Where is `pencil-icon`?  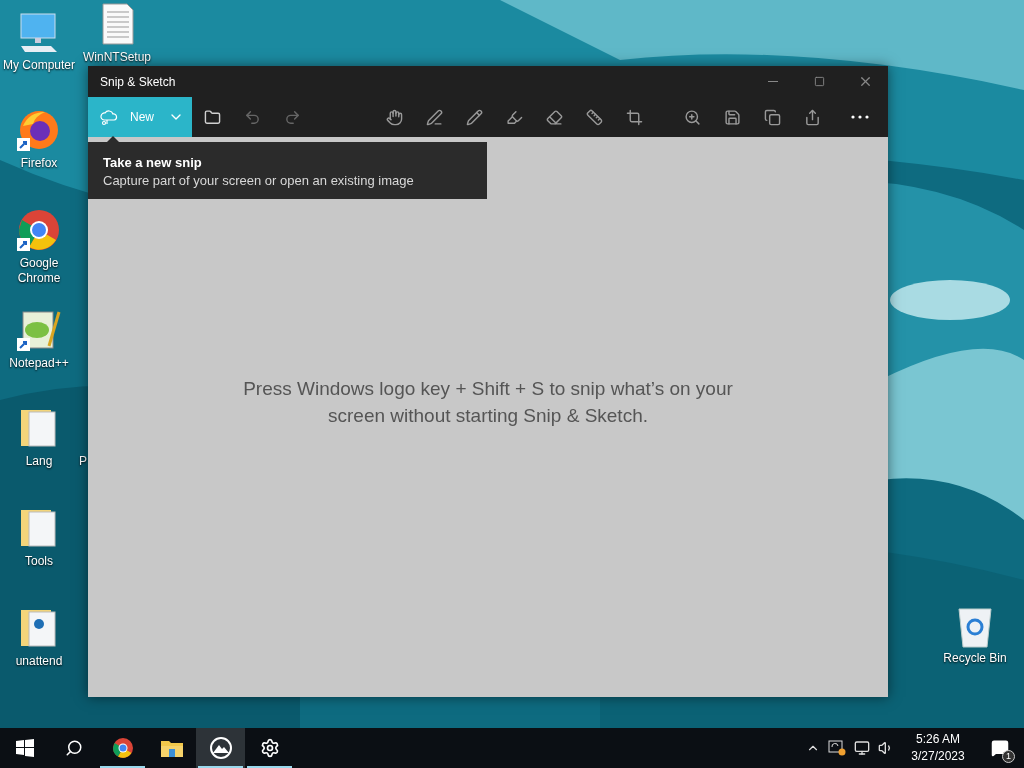
pencil-icon is located at coordinates (474, 117).